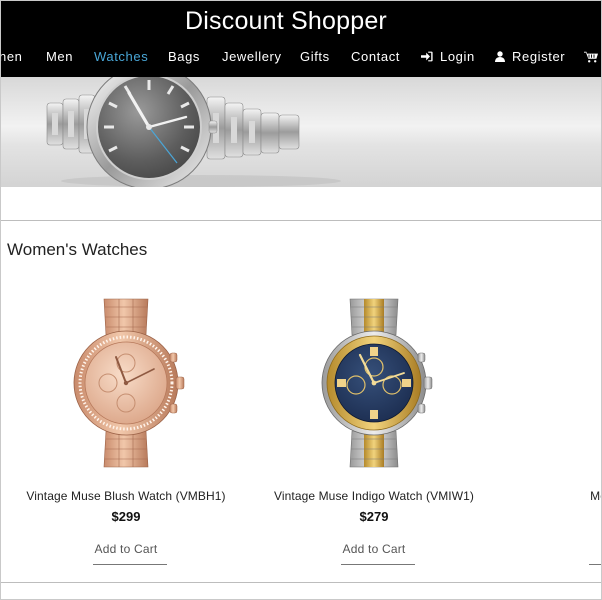  Describe the element at coordinates (286, 21) in the screenshot. I see `site-title: Discount Shopper` at that location.